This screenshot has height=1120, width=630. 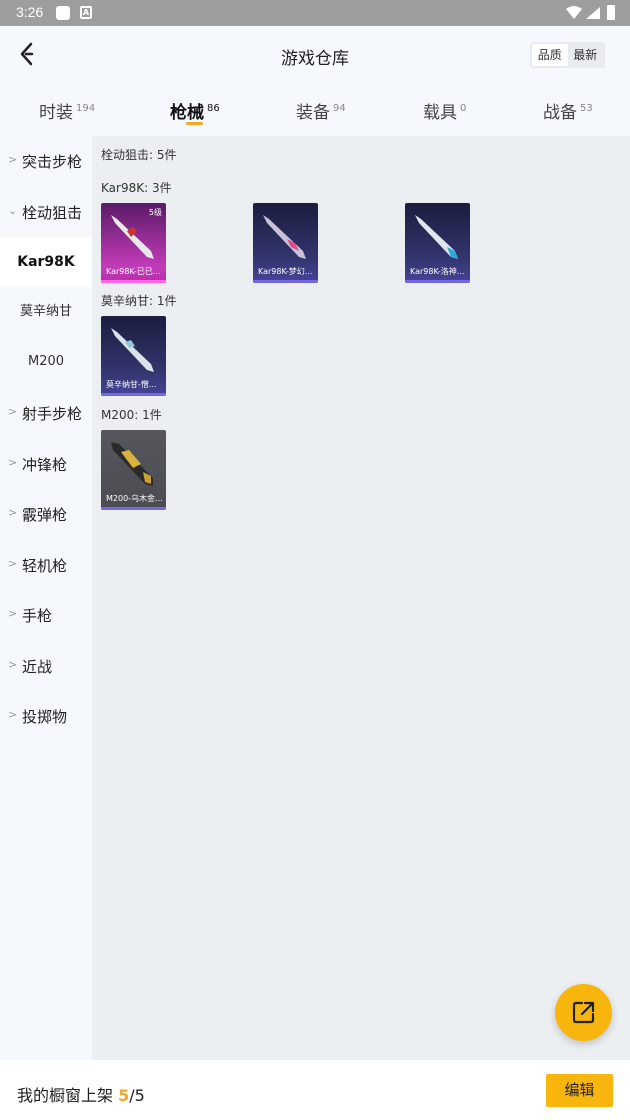 I want to click on sidebar-item-assault-rifles: > 突击步枪, so click(x=46, y=161).